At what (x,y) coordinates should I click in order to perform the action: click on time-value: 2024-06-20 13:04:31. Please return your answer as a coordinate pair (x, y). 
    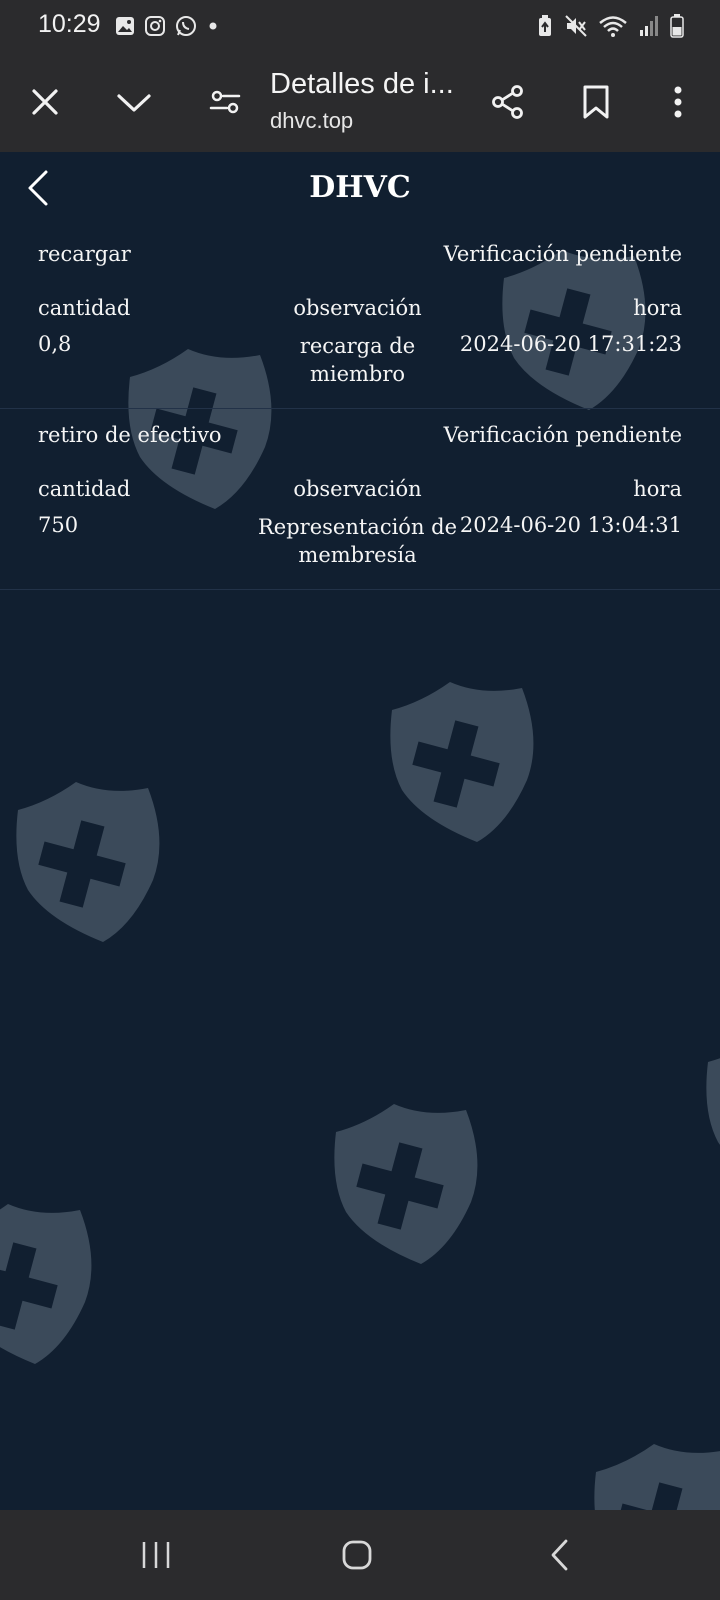
    Looking at the image, I should click on (570, 525).